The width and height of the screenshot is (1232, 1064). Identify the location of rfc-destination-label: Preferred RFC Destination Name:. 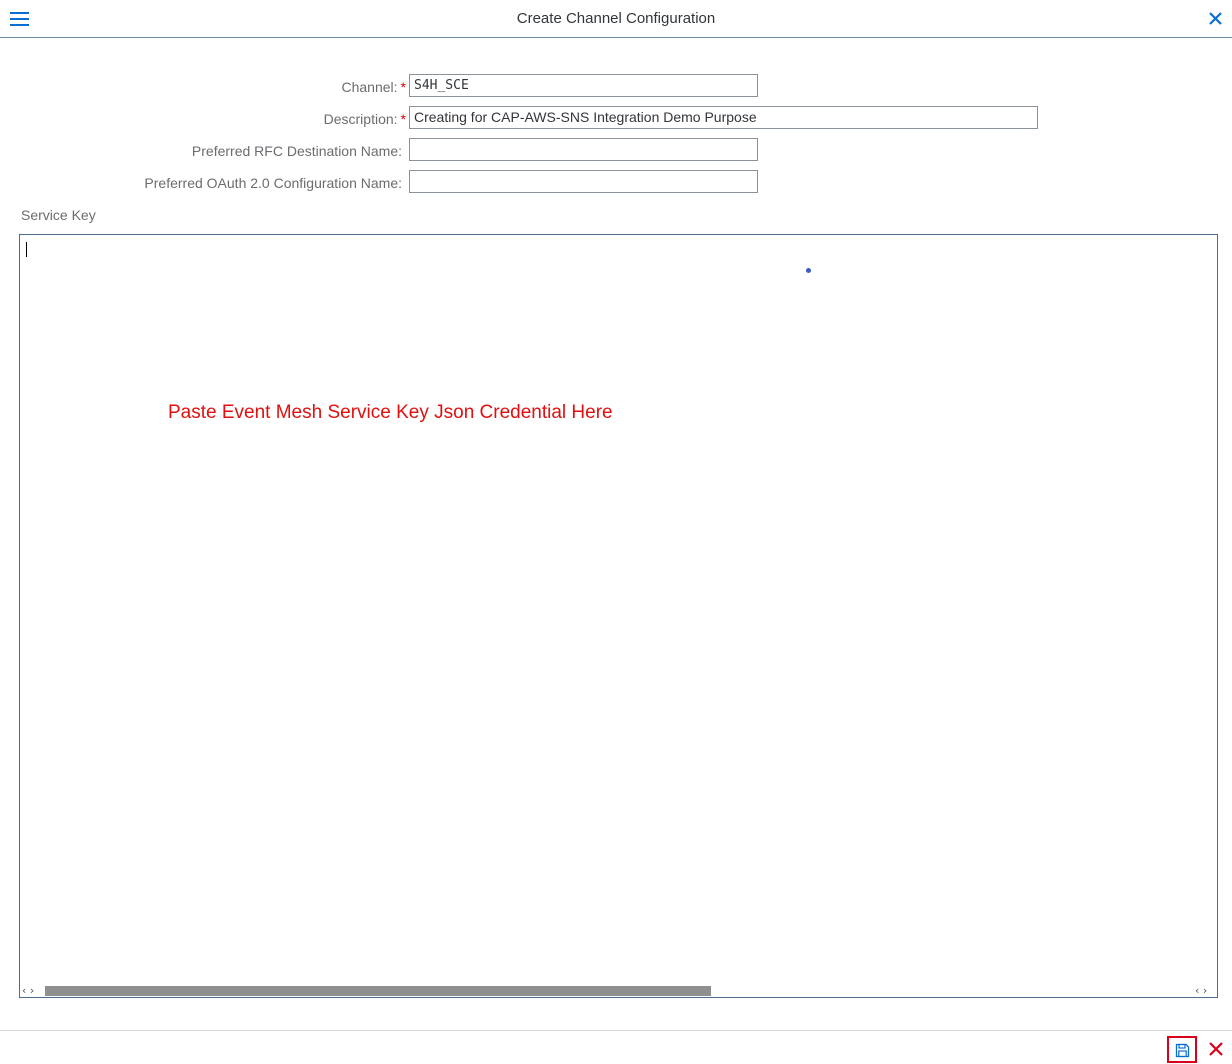
(296, 151).